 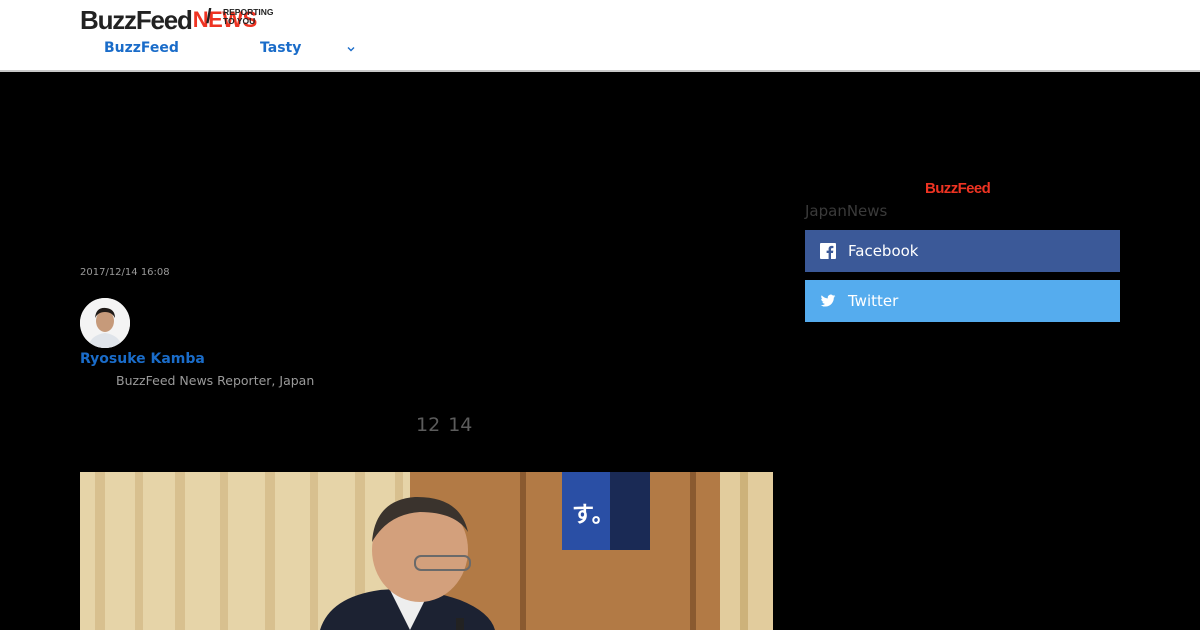 I want to click on logo-tagline: REPORTING TO YOU, so click(x=253, y=17).